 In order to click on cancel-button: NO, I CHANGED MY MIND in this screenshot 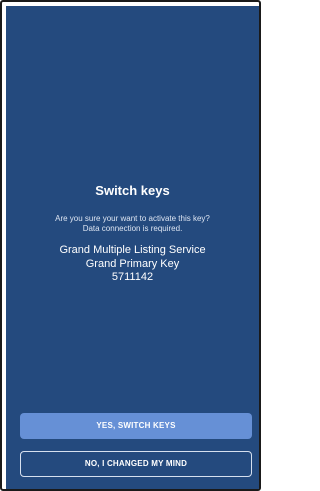, I will do `click(136, 464)`.